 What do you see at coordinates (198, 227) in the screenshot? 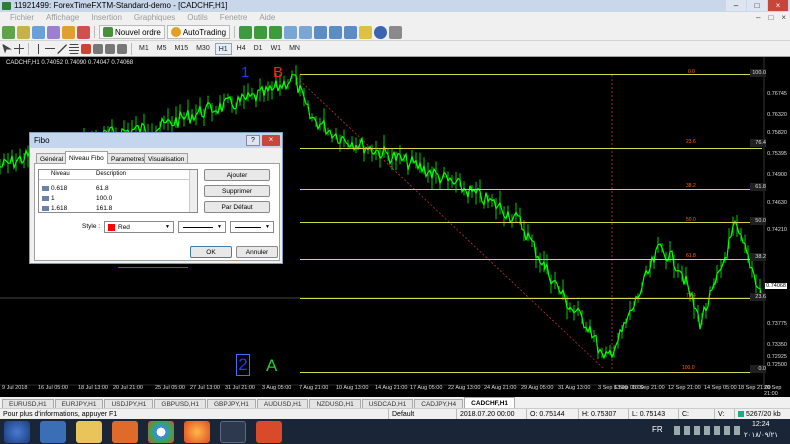
I see `line-style-preview` at bounding box center [198, 227].